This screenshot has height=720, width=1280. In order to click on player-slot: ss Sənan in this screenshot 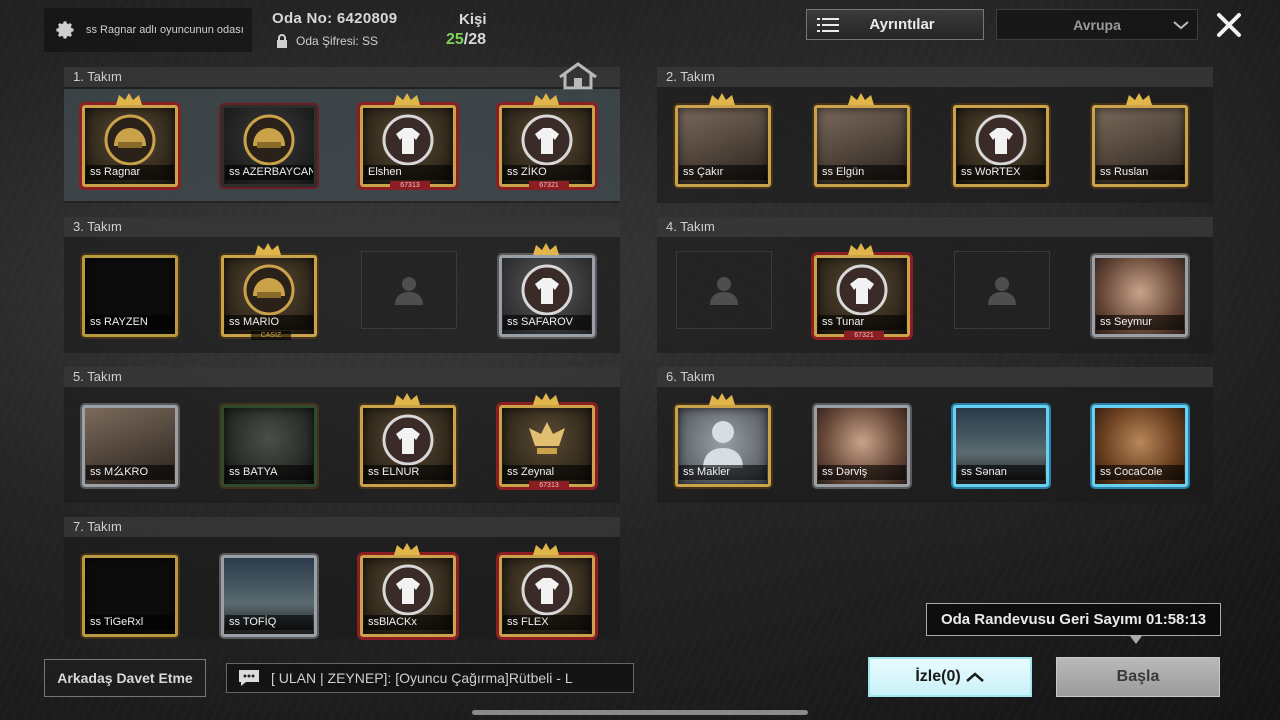, I will do `click(1000, 446)`.